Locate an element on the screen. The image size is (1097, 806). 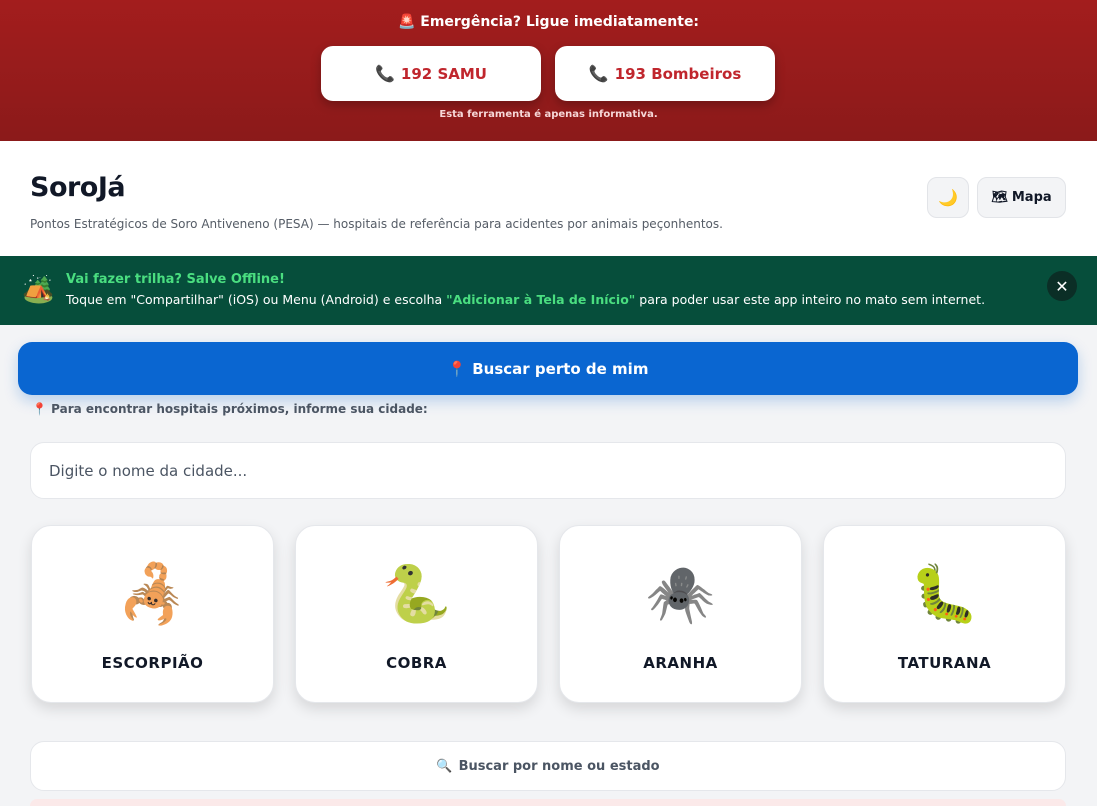
map-button: 🗺 Mapa is located at coordinates (1021, 197).